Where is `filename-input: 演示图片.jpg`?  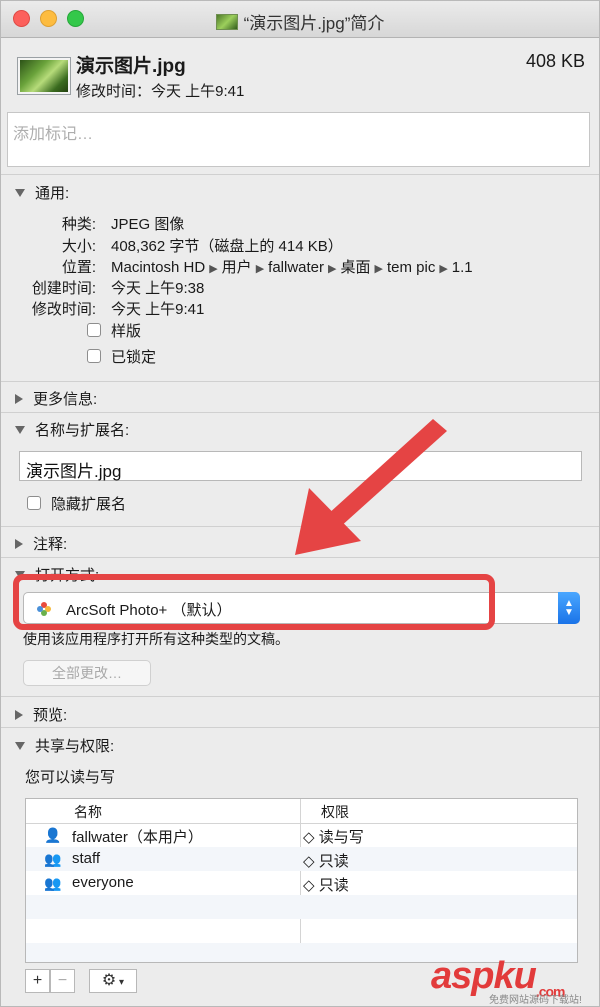 filename-input: 演示图片.jpg is located at coordinates (300, 466).